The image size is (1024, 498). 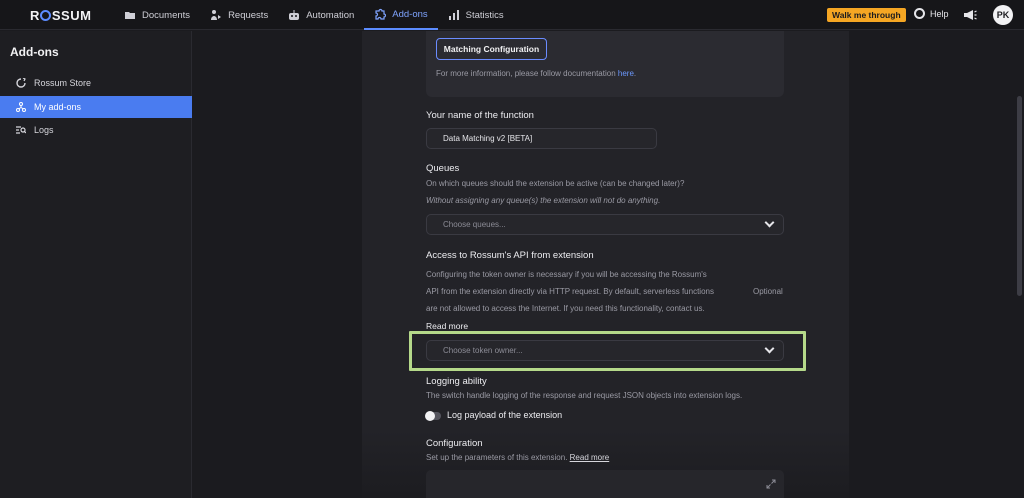 What do you see at coordinates (456, 381) in the screenshot?
I see `logging-label: Logging ability` at bounding box center [456, 381].